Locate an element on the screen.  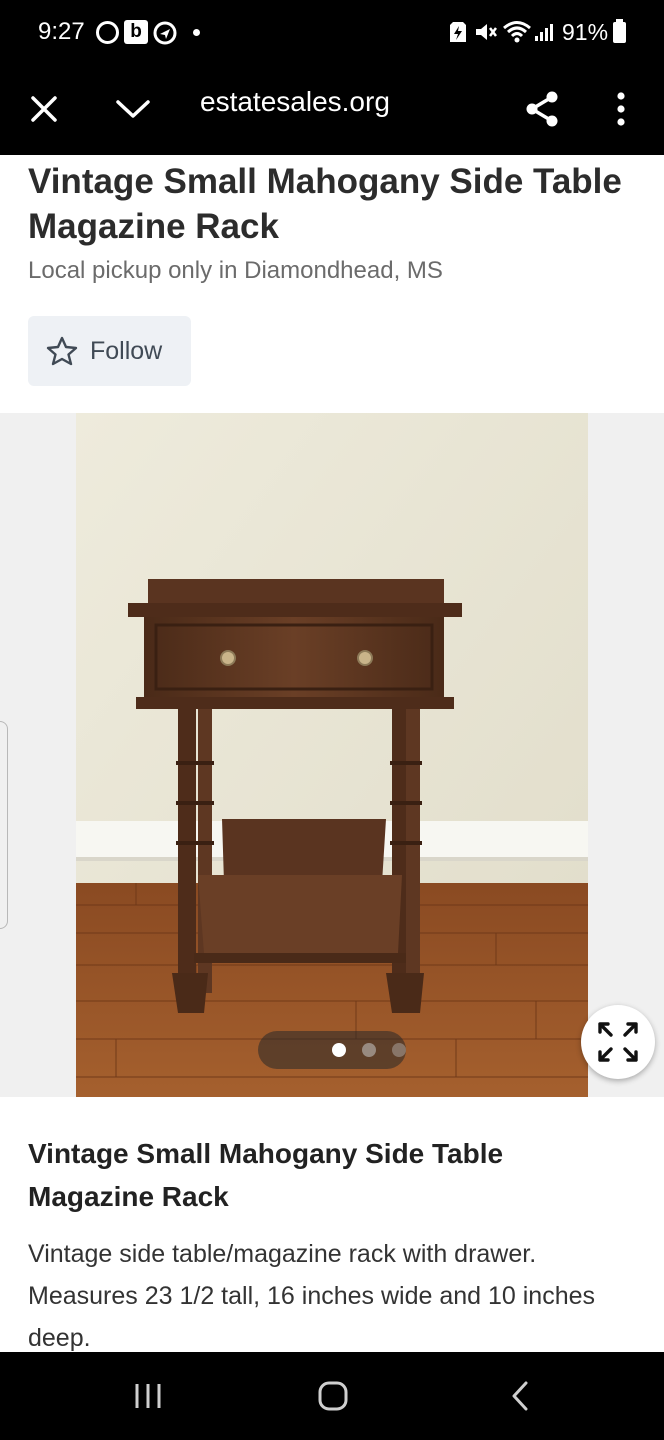
recent-apps-button is located at coordinates (148, 1396).